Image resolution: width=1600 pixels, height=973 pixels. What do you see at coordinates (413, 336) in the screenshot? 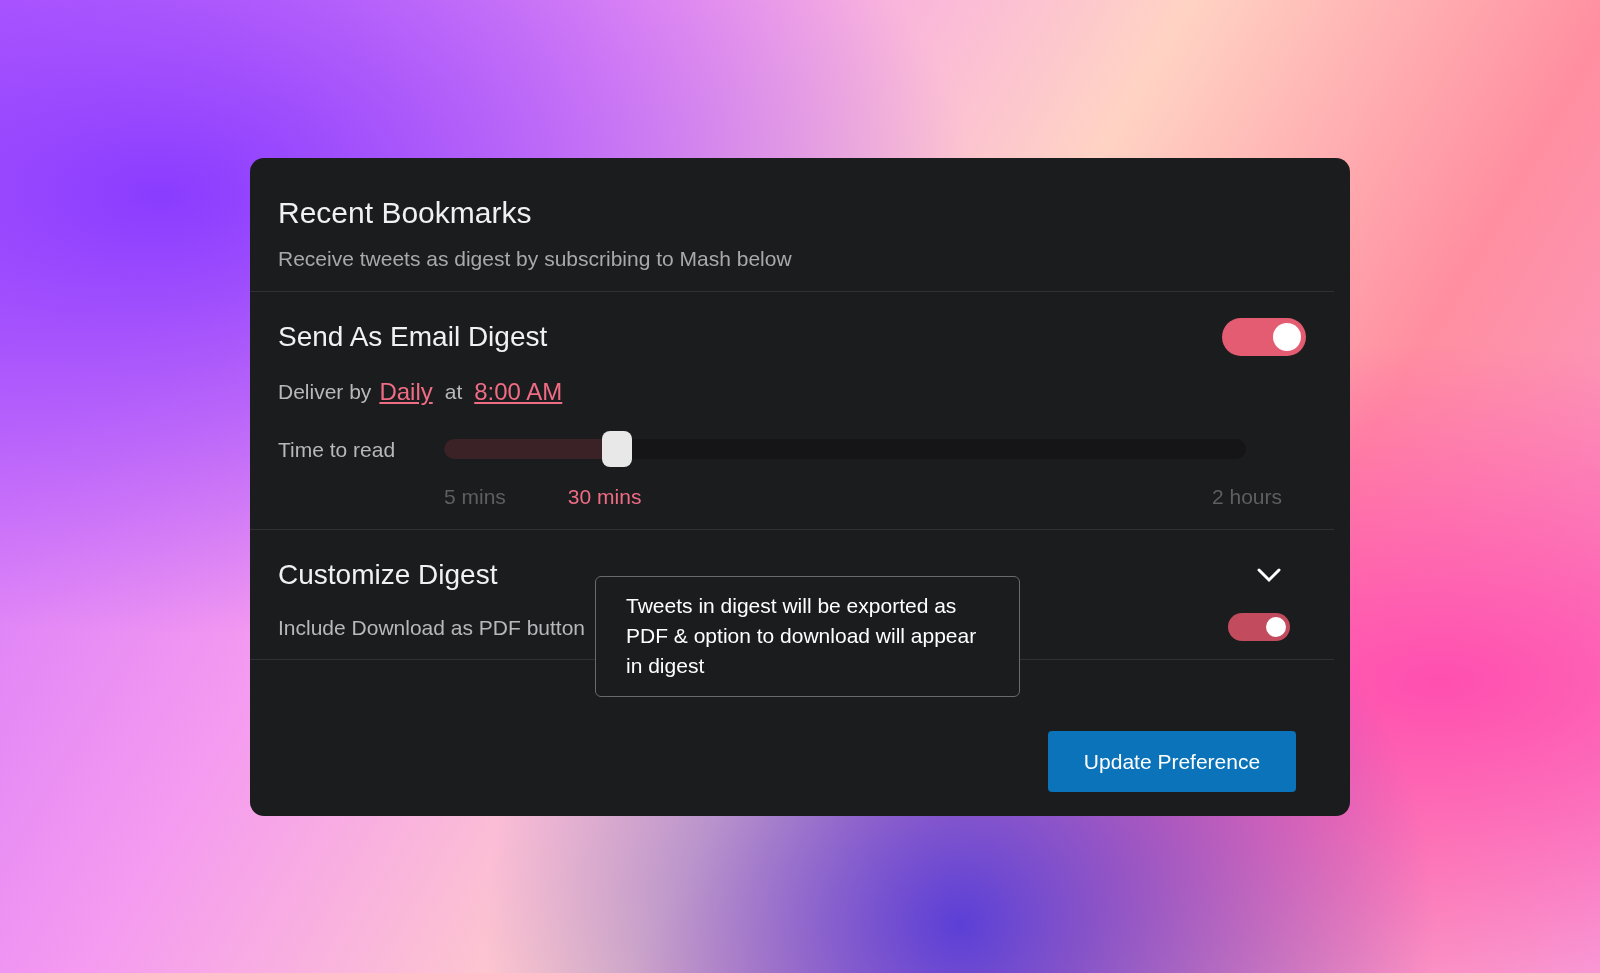
I see `section-title: Send As Email Digest` at bounding box center [413, 336].